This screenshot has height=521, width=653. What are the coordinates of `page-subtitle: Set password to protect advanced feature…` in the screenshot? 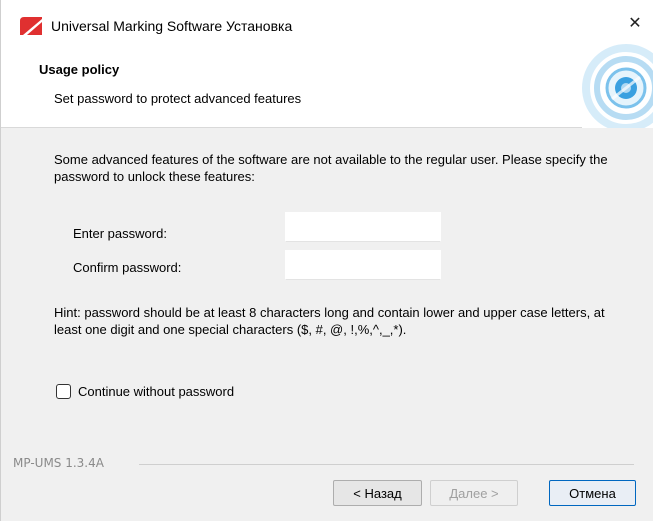 It's located at (178, 98).